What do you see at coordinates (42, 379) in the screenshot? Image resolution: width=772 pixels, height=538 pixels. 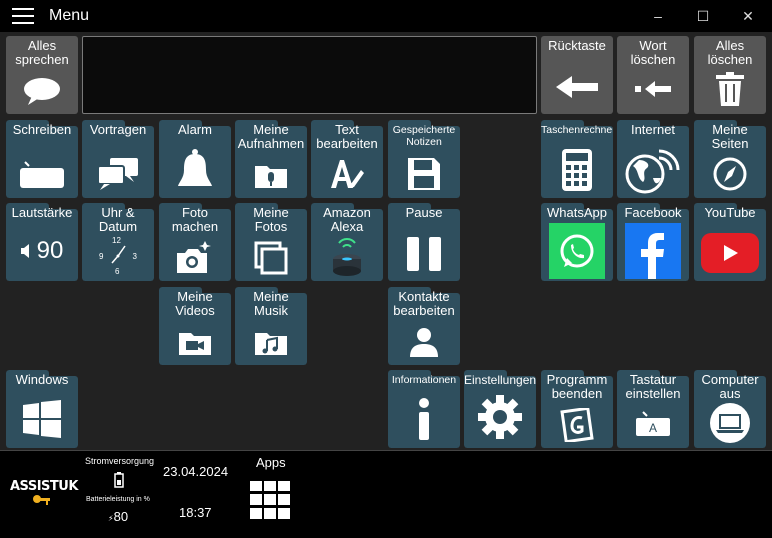 I see `windows-label: Windows` at bounding box center [42, 379].